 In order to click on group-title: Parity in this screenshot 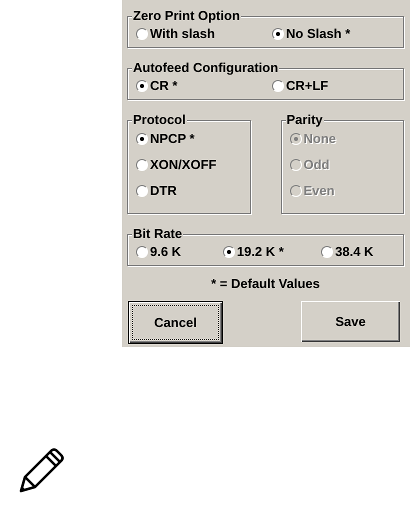, I will do `click(305, 119)`.